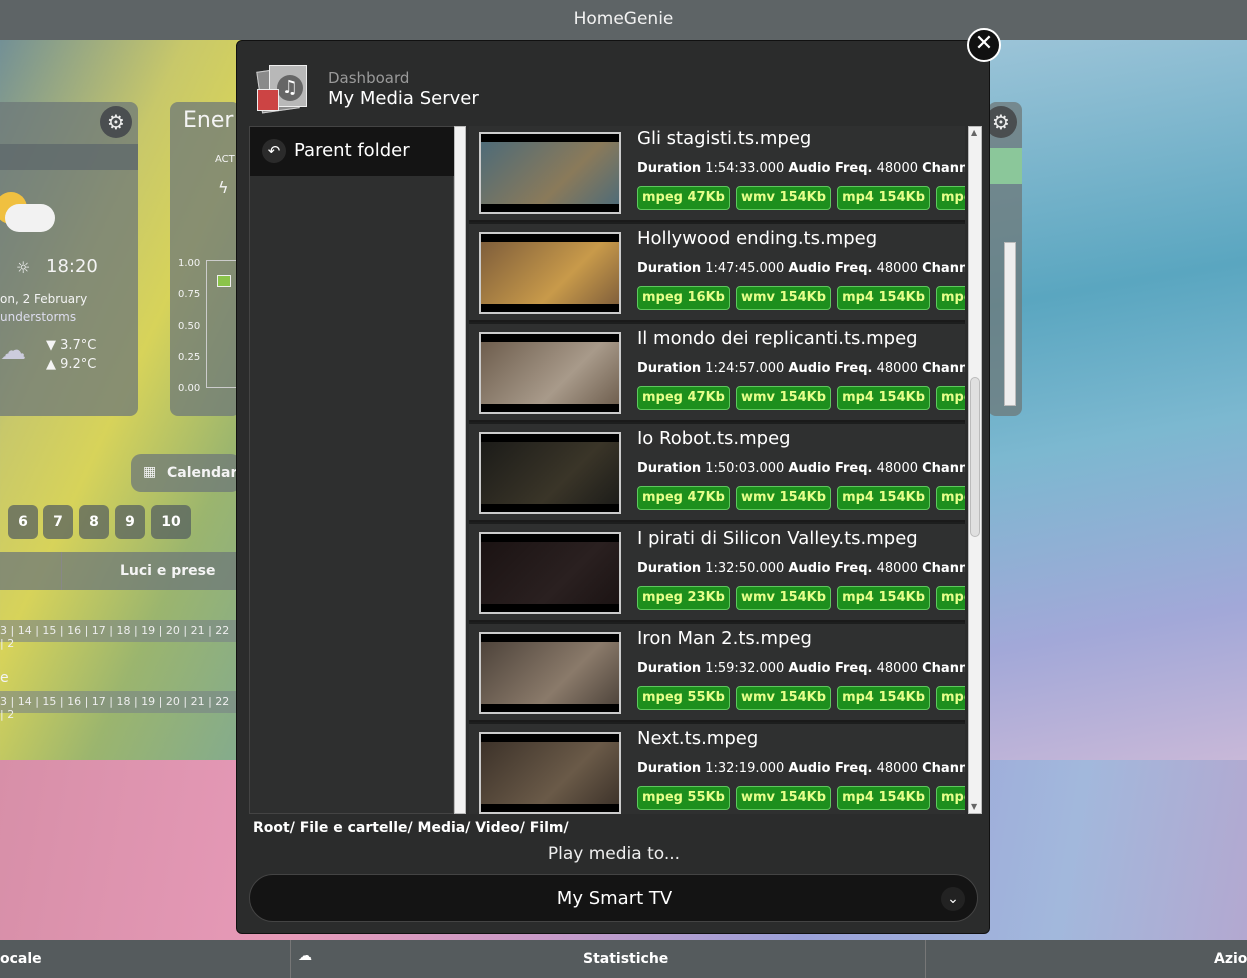 This screenshot has height=978, width=1247. What do you see at coordinates (460, 470) in the screenshot?
I see `folder-pane-scrollbar` at bounding box center [460, 470].